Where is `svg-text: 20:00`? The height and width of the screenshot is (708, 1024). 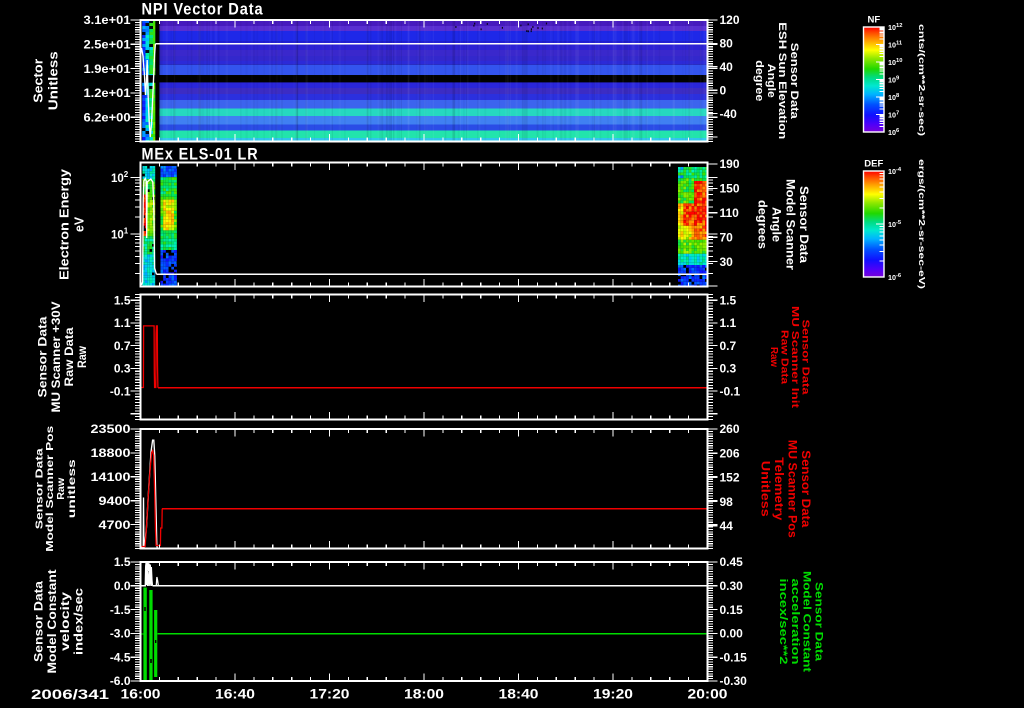 svg-text: 20:00 is located at coordinates (708, 694).